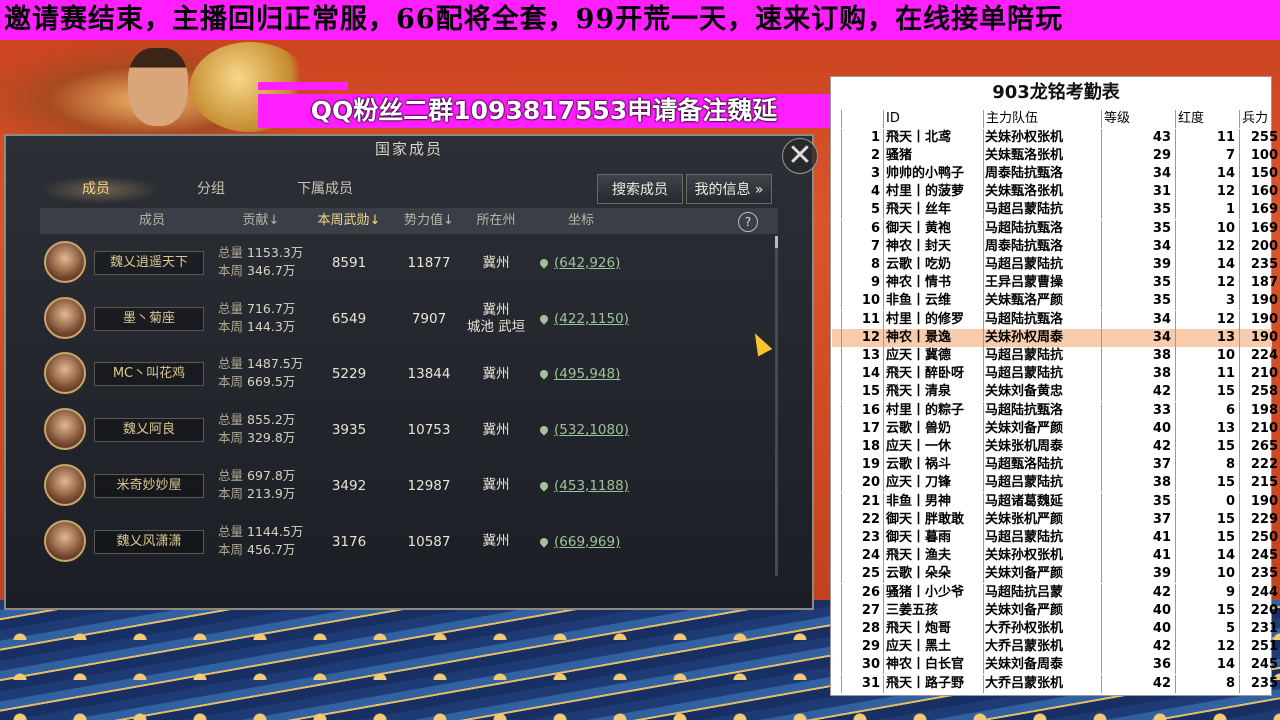 The height and width of the screenshot is (720, 1280). Describe the element at coordinates (776, 242) in the screenshot. I see `scrollbar-thumb` at that location.